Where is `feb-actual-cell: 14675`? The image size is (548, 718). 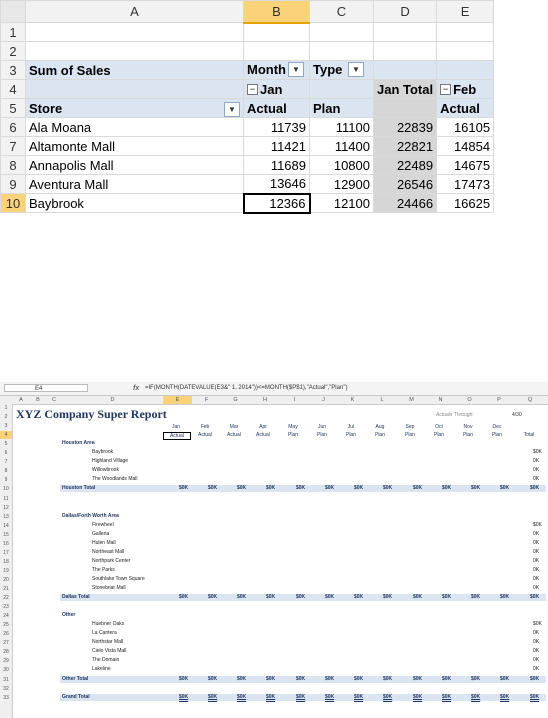 feb-actual-cell: 14675 is located at coordinates (465, 165).